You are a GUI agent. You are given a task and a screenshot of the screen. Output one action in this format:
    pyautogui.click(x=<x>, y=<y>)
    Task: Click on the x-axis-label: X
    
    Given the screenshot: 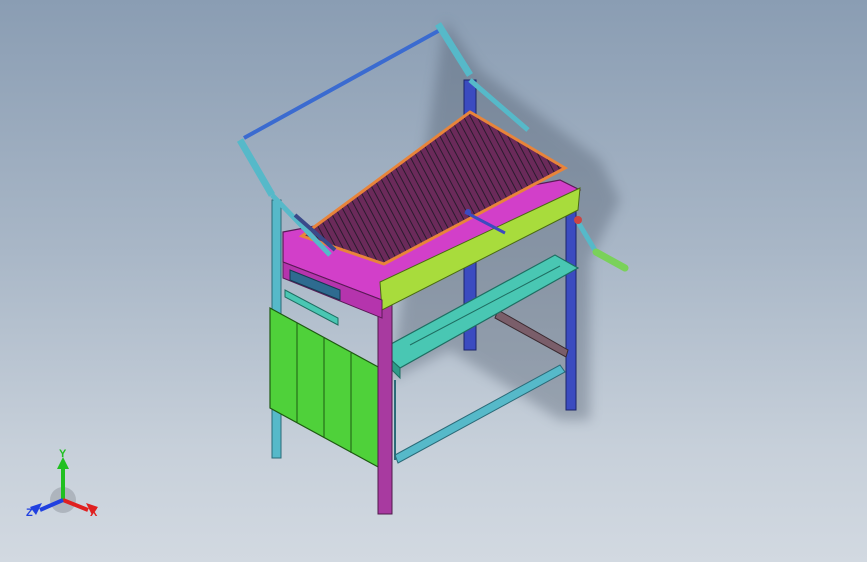 What is the action you would take?
    pyautogui.click(x=94, y=513)
    